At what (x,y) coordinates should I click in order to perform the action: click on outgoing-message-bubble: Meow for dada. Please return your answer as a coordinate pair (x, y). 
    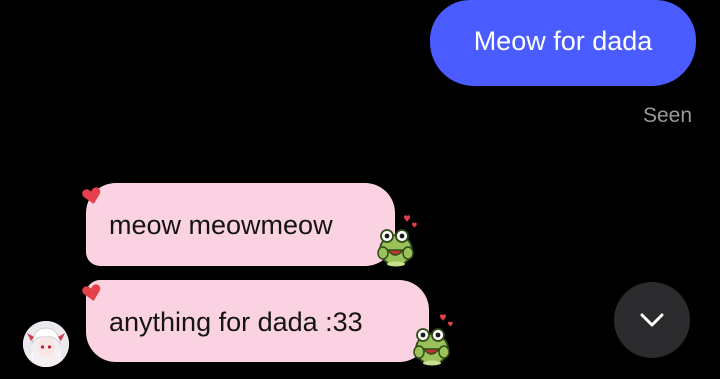
    Looking at the image, I should click on (563, 43).